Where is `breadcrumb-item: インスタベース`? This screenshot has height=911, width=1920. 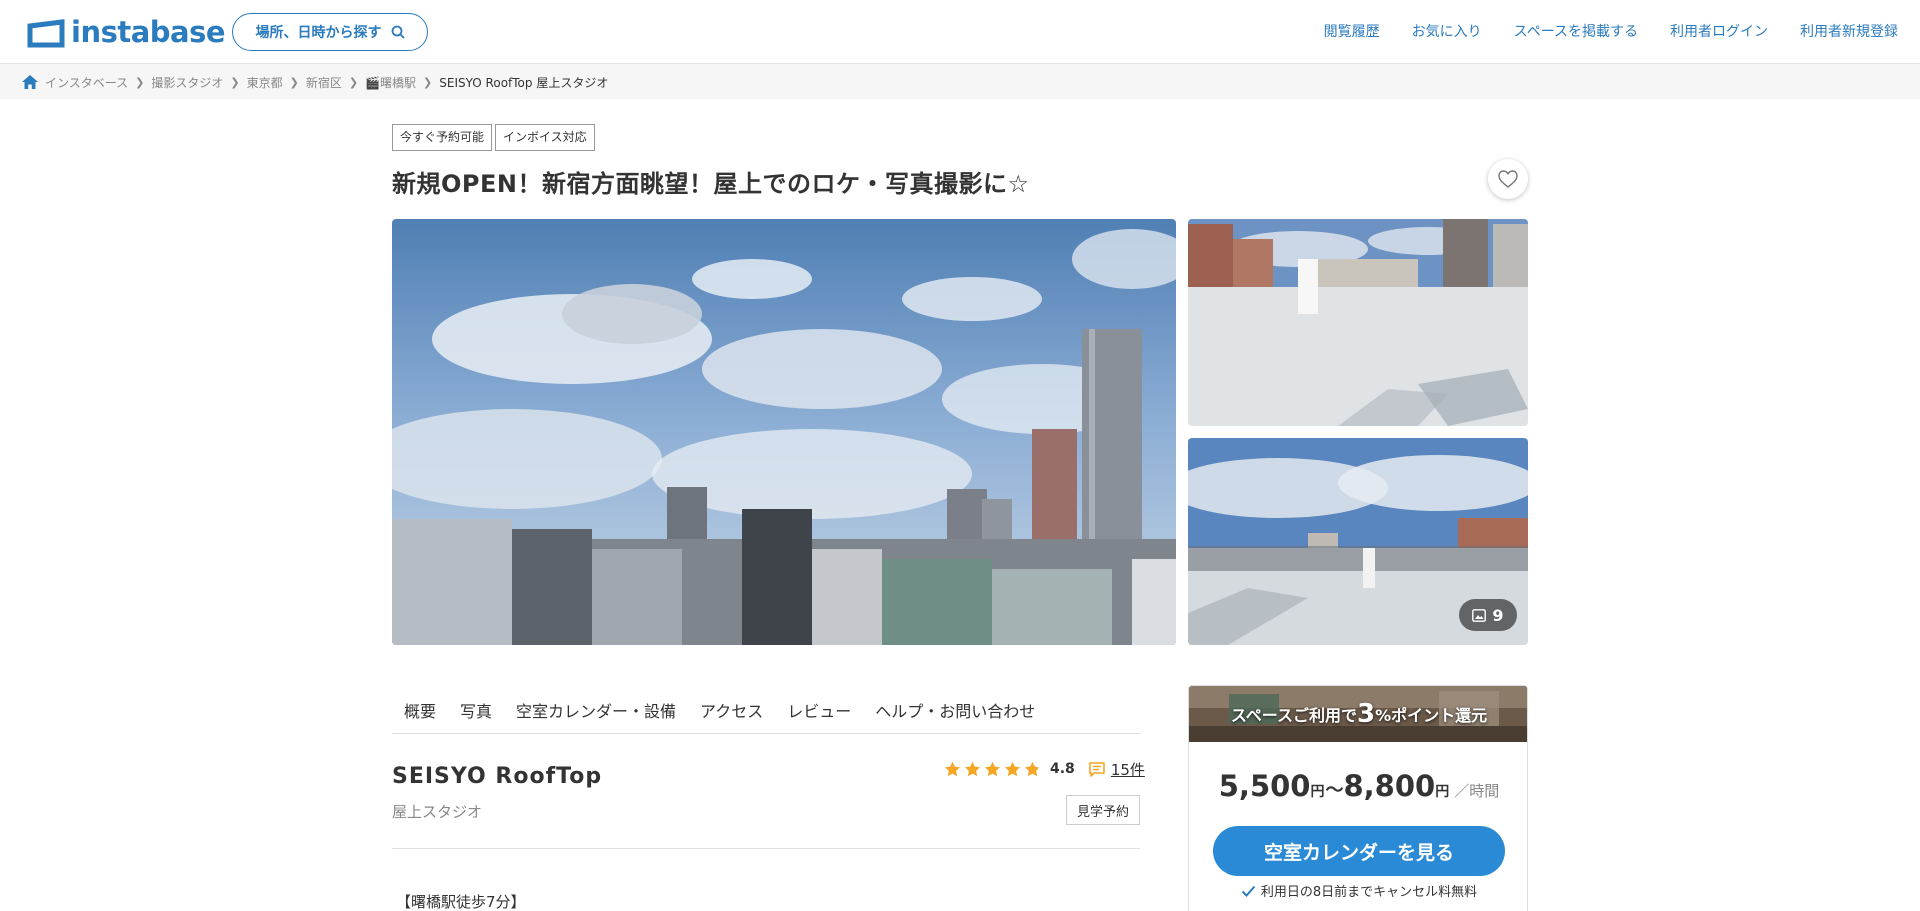 breadcrumb-item: インスタベース is located at coordinates (86, 82).